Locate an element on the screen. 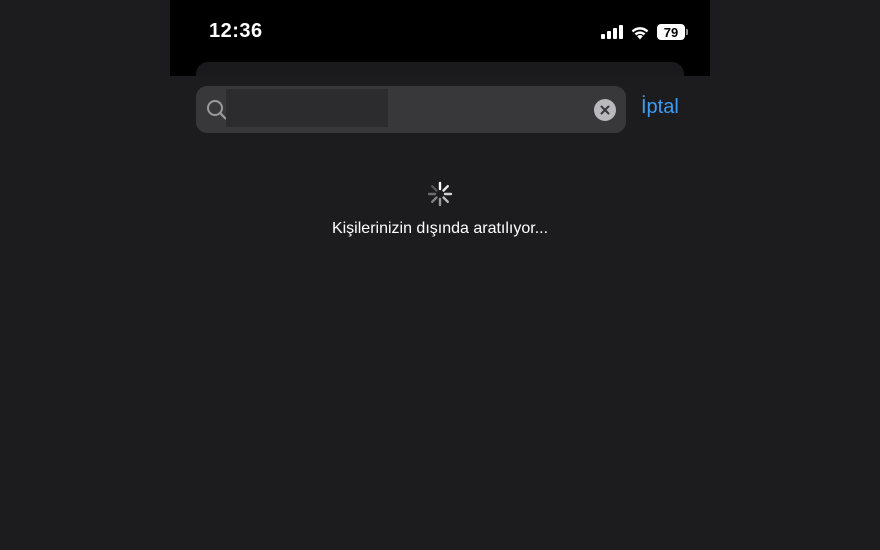  search-icon is located at coordinates (217, 110).